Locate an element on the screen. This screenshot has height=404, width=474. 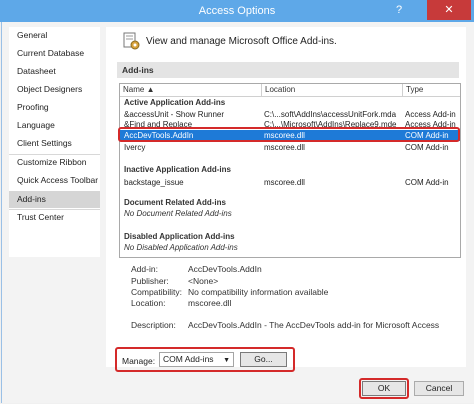
cancel-button: Cancel is located at coordinates (439, 388).